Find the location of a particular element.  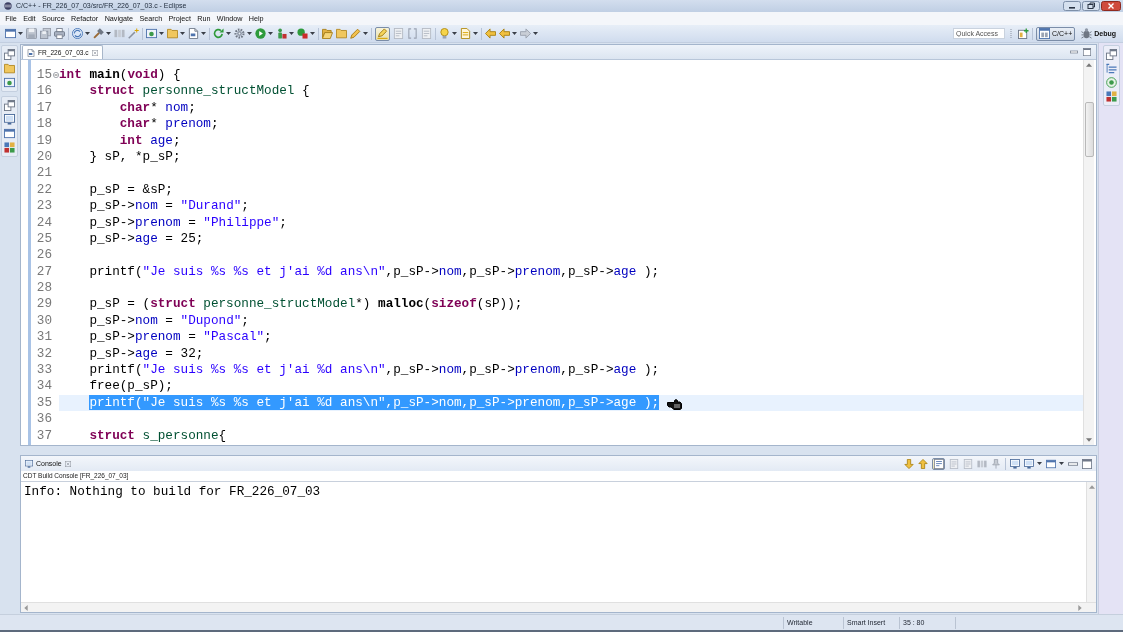

document-lines-icon is located at coordinates (938, 463).